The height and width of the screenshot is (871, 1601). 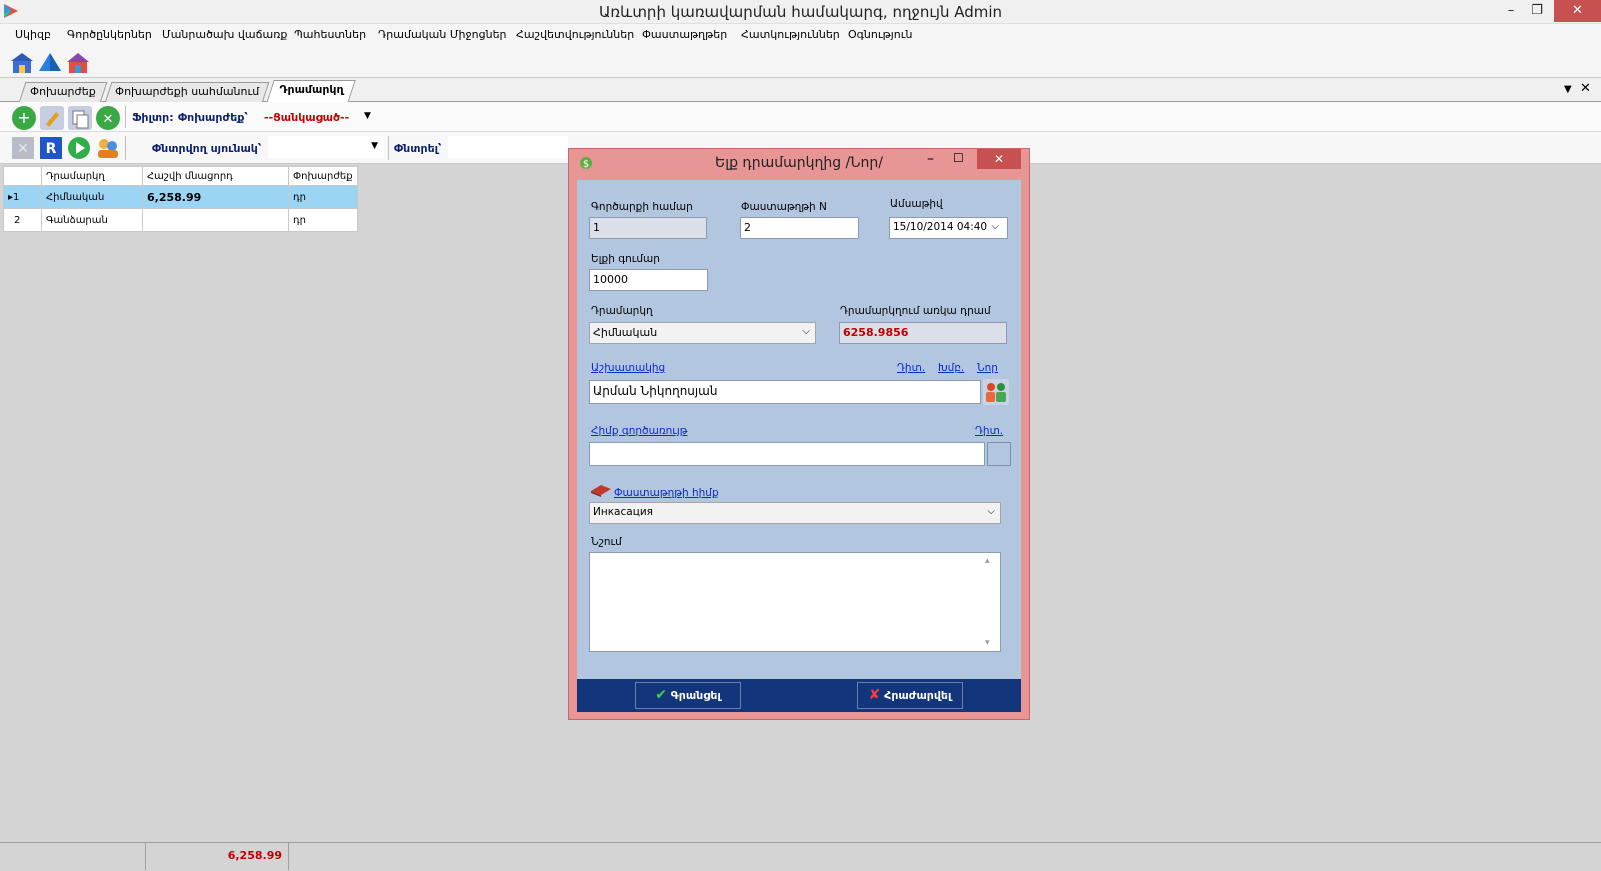 I want to click on amount-label: Ելքի գումար, so click(x=625, y=259).